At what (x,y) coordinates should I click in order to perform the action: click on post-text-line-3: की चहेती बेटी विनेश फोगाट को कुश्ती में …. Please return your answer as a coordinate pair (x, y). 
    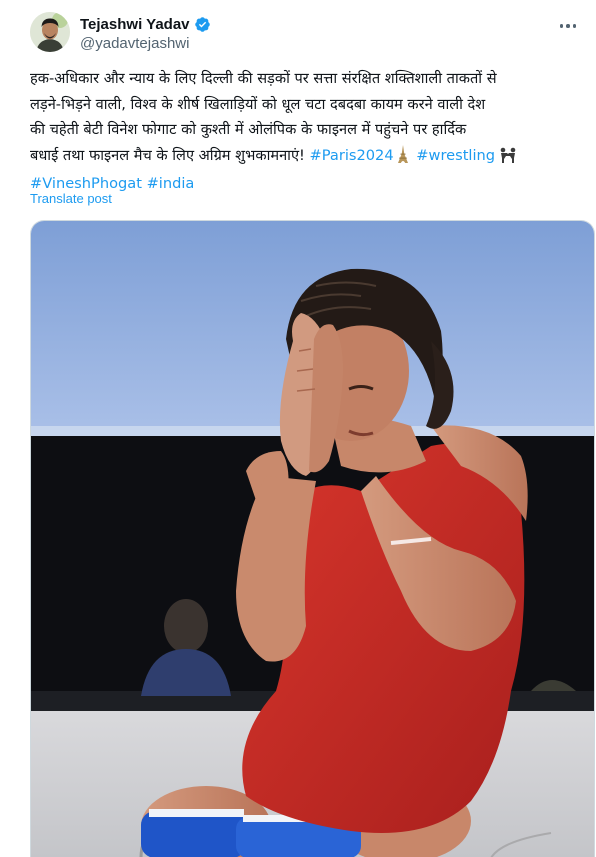
    Looking at the image, I should click on (248, 129).